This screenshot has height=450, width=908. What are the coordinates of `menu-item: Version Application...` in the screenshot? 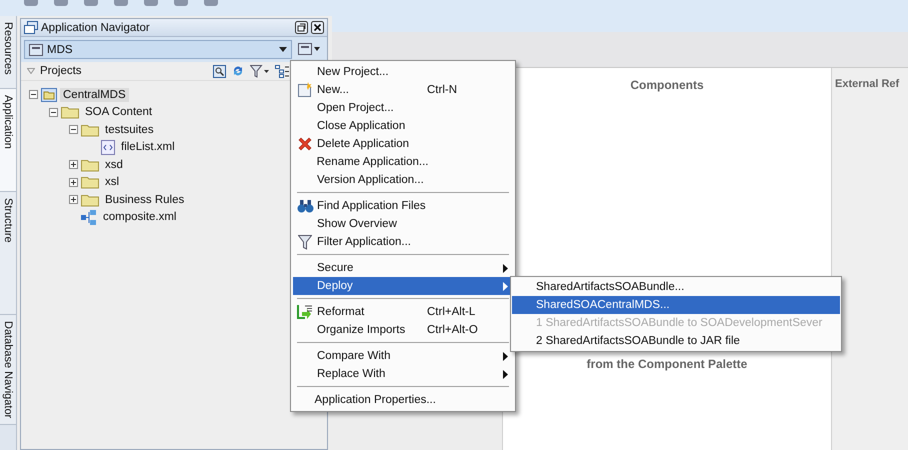 It's located at (403, 180).